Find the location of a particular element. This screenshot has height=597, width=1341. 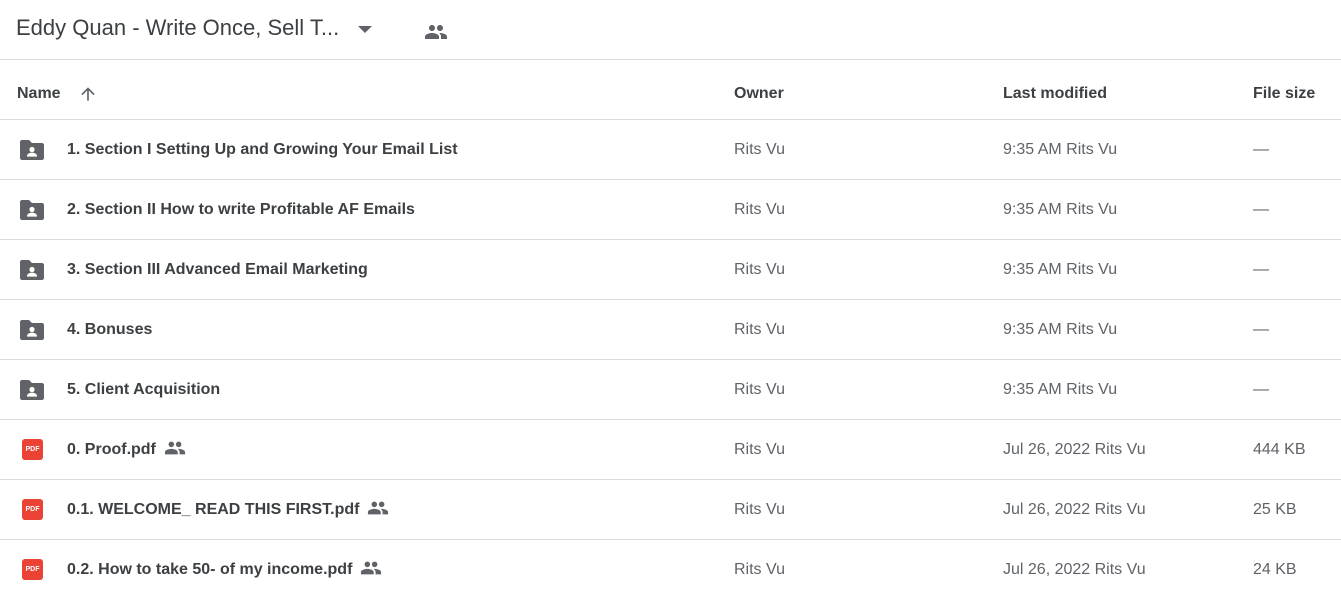

file-name: 0. Proof.pdf is located at coordinates (126, 450).